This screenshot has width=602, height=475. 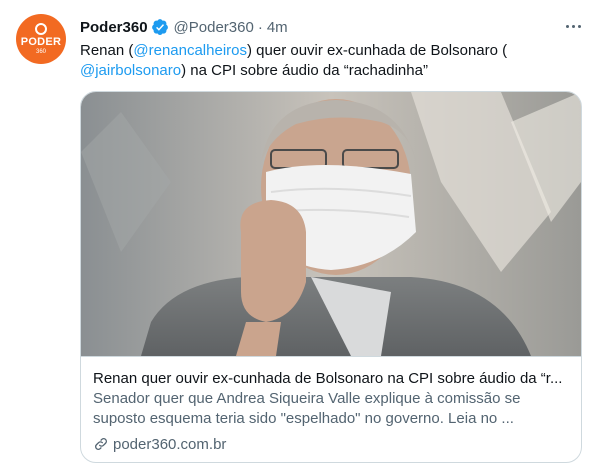 What do you see at coordinates (277, 27) in the screenshot?
I see `tweet-timestamp: 4m` at bounding box center [277, 27].